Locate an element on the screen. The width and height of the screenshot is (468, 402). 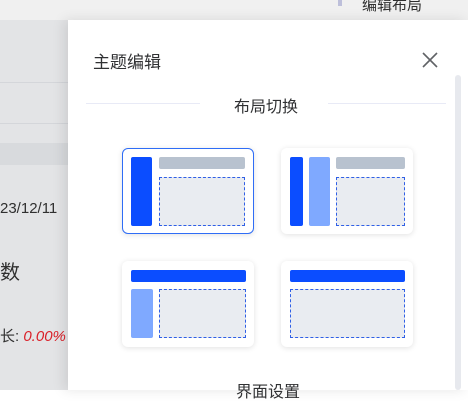
page-settings-section-label: 界面设置 is located at coordinates (267, 392).